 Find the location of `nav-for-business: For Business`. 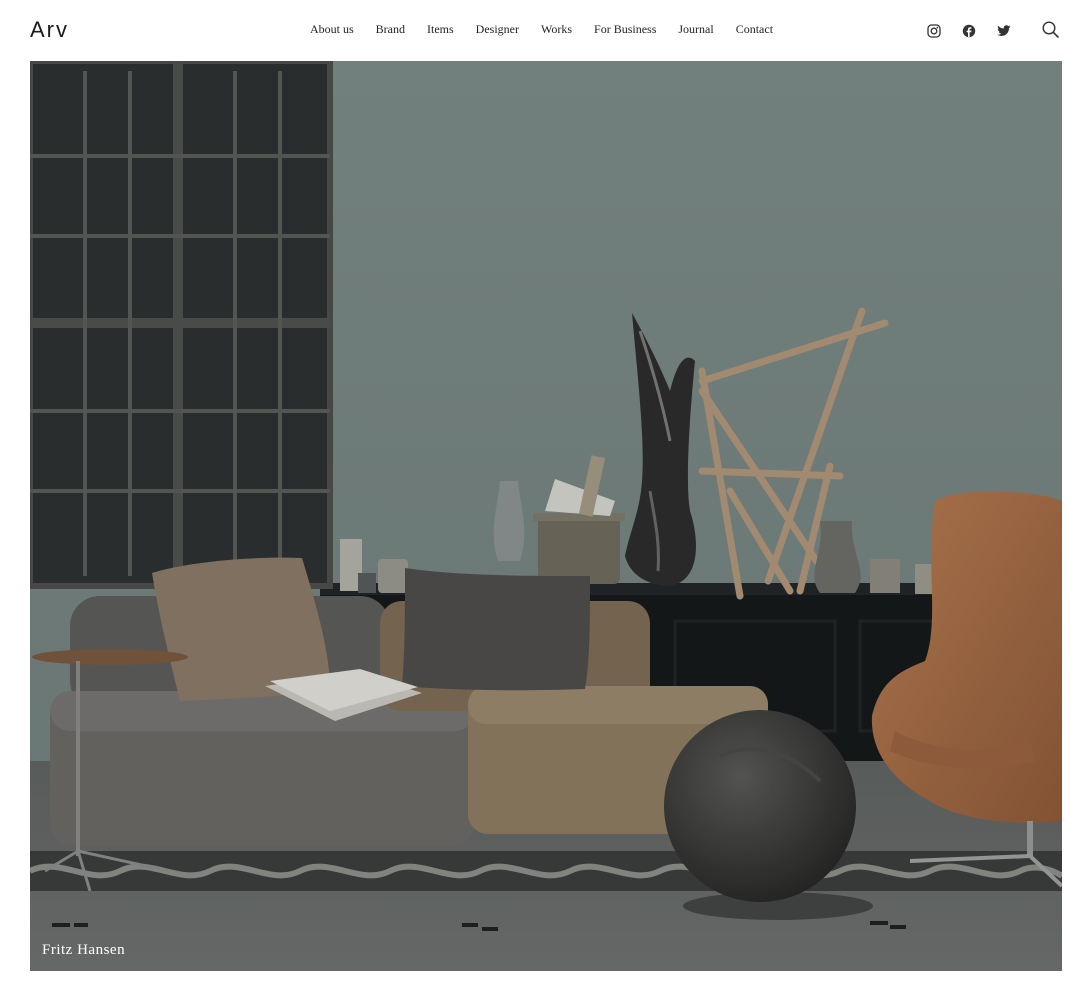

nav-for-business: For Business is located at coordinates (625, 29).